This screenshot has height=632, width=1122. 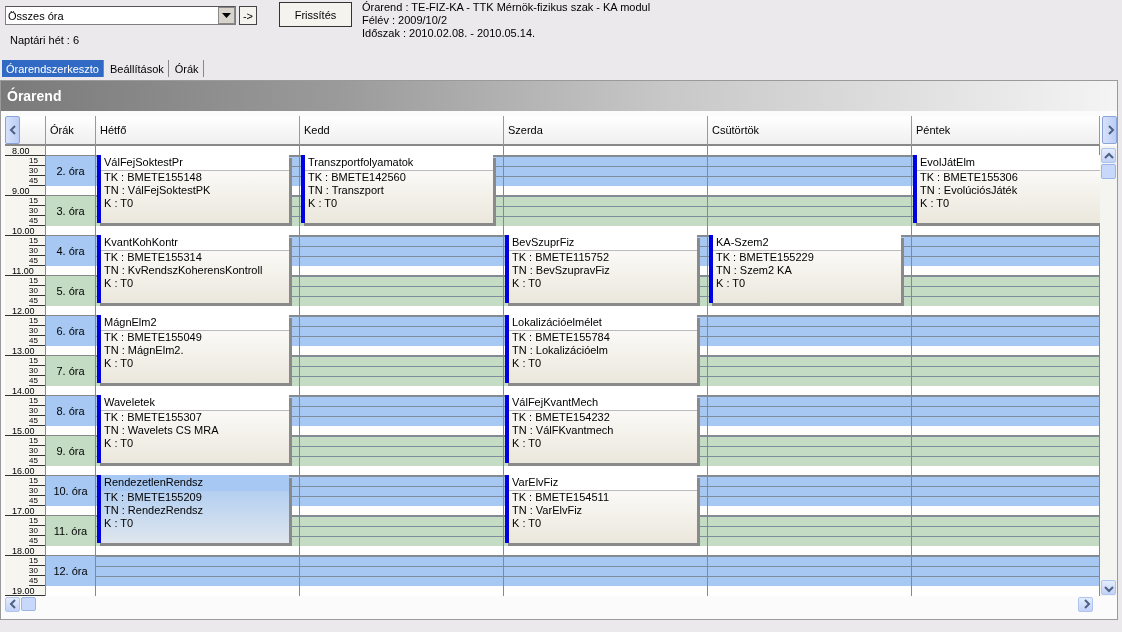 What do you see at coordinates (25, 231) in the screenshot?
I see `hour-label: 10.00` at bounding box center [25, 231].